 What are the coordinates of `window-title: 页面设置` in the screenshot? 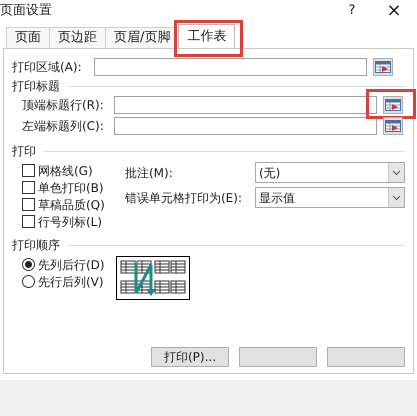 It's located at (26, 11).